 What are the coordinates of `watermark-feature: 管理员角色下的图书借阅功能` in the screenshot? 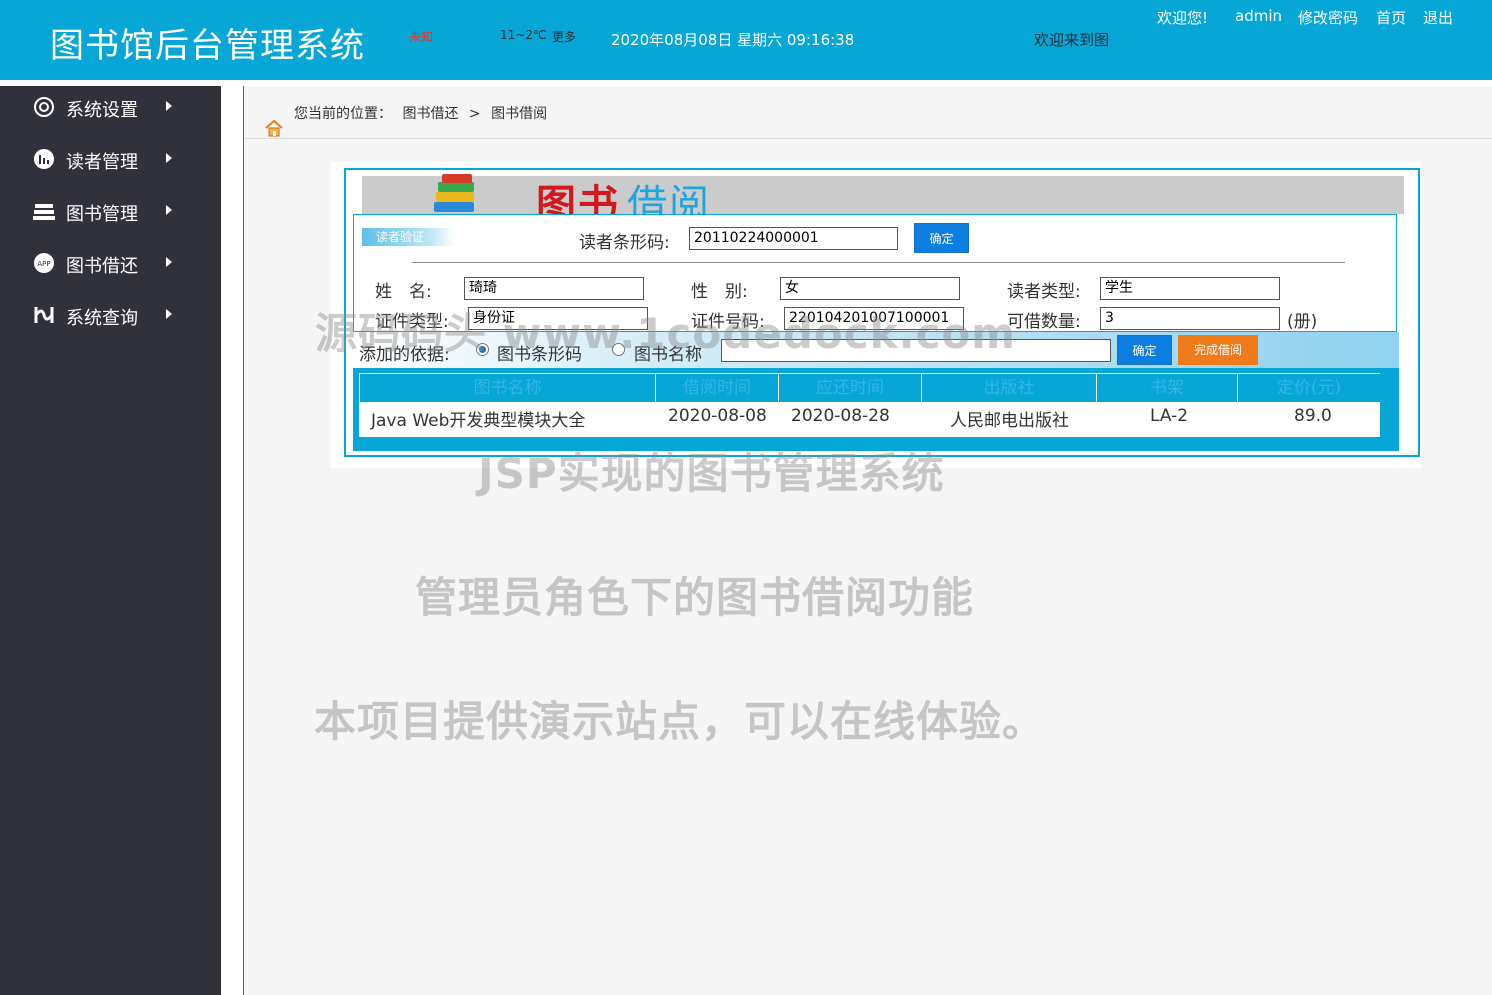 It's located at (695, 597).